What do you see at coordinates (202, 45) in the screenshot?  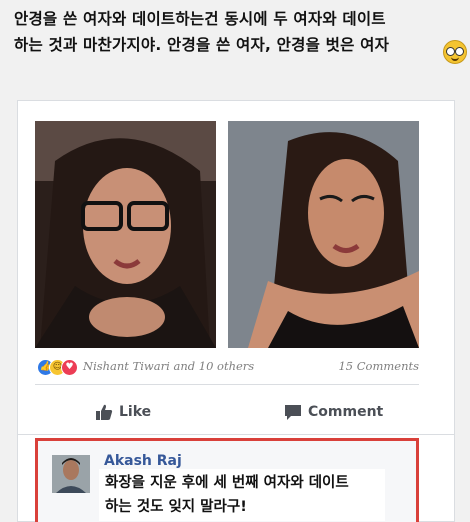 I see `caption-line-2: 하는 것과 마찬가지야. 안경을 쓴 여자, 안경을 벗은 여자` at bounding box center [202, 45].